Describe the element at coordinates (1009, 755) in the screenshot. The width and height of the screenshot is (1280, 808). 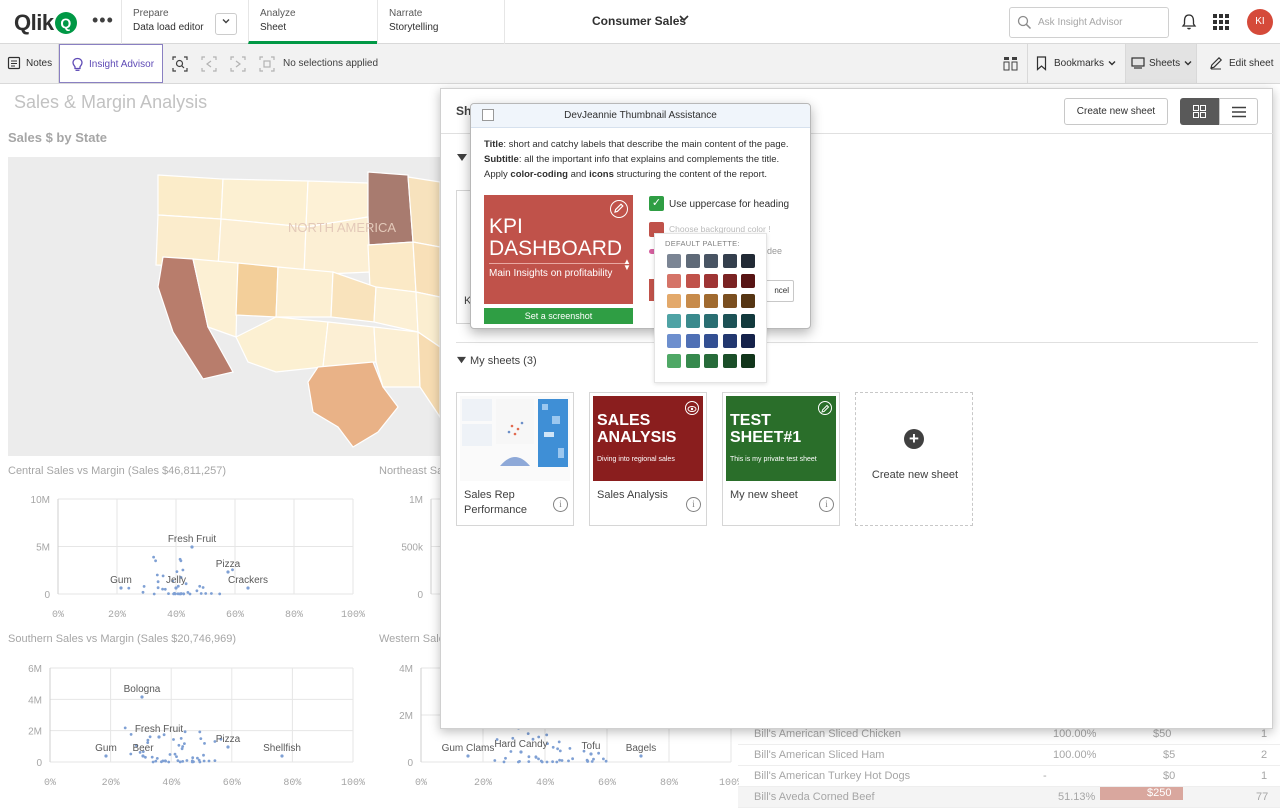
I see `table-row: Bill's American Sliced Ham 100.00% $5 2` at that location.